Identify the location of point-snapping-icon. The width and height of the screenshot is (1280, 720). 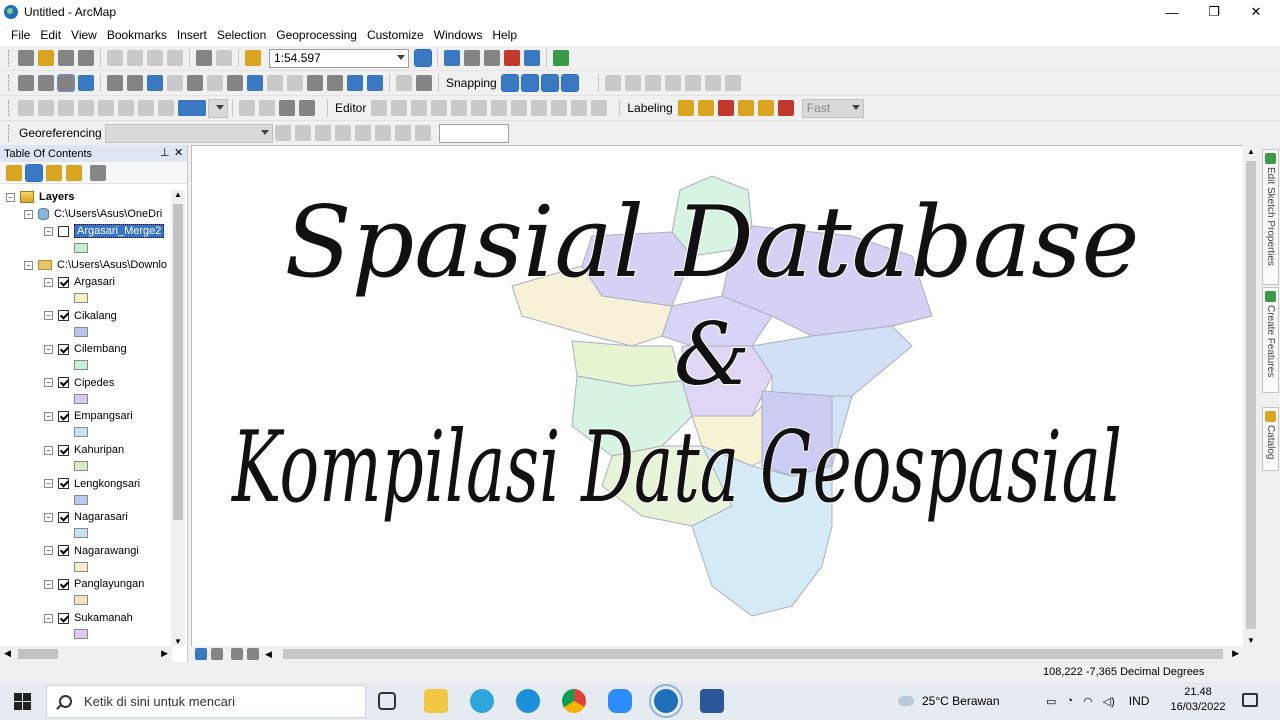
(509, 83).